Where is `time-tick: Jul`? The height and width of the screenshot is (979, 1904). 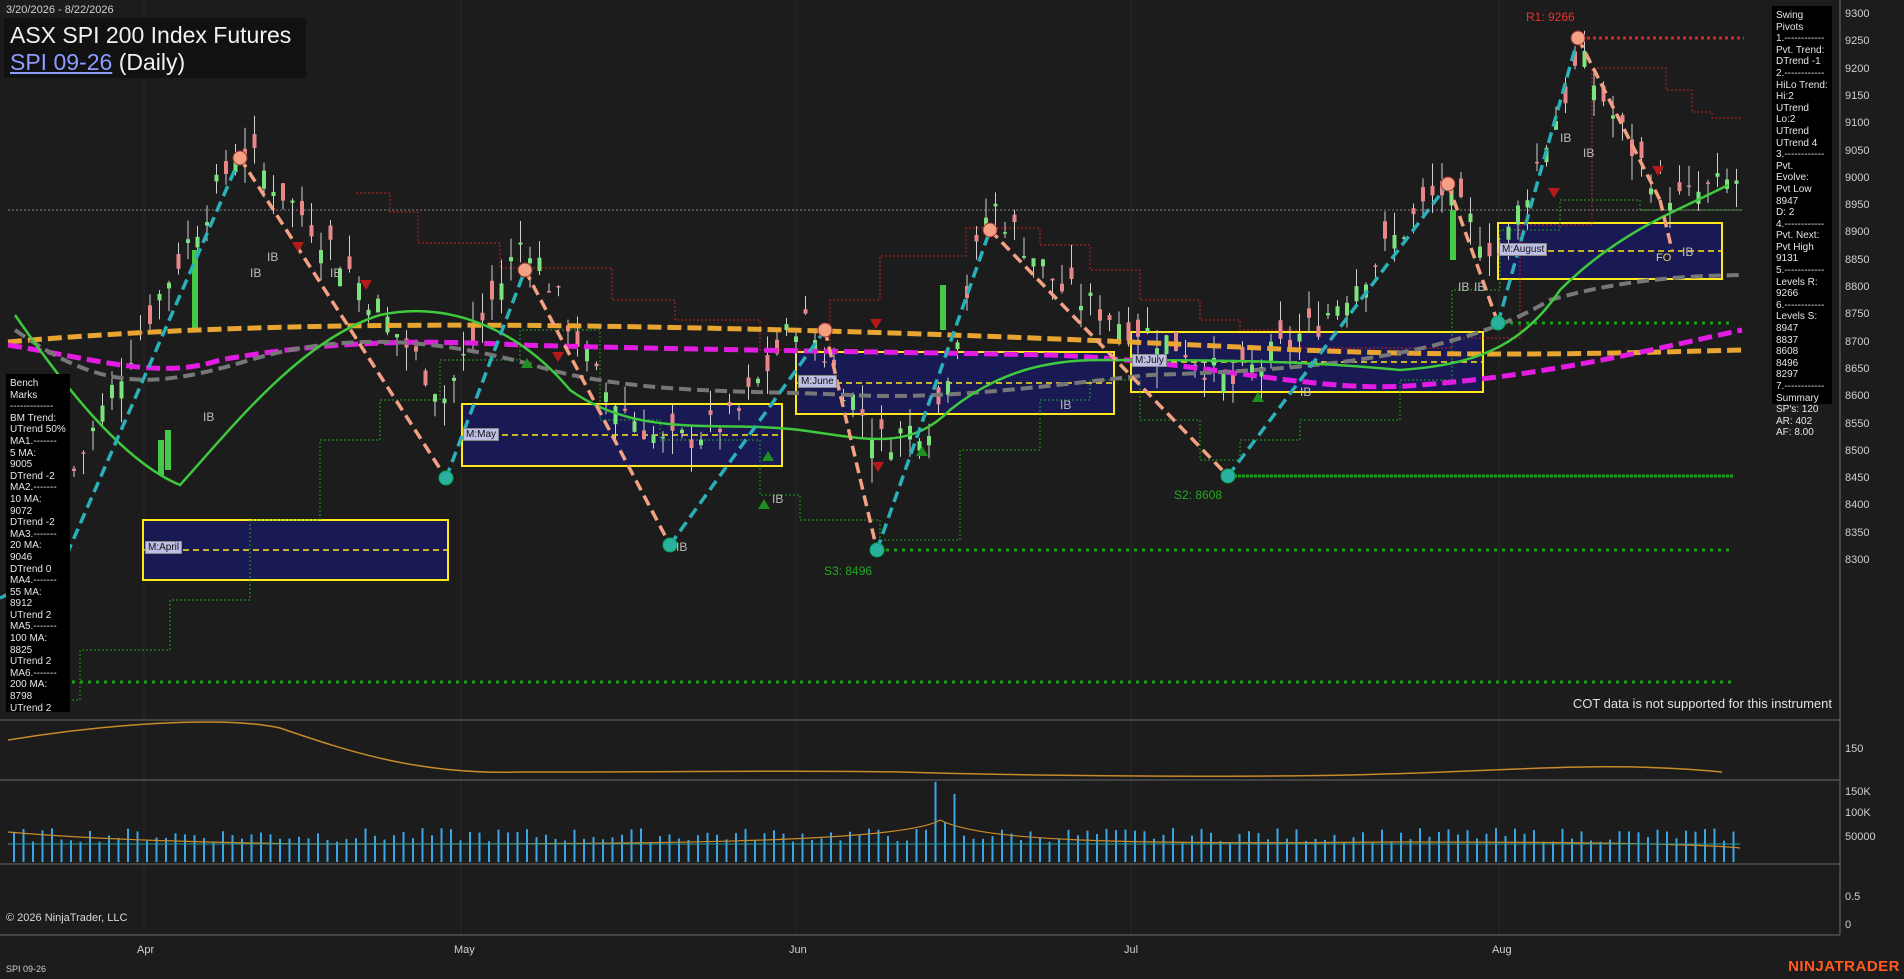
time-tick: Jul is located at coordinates (1131, 950).